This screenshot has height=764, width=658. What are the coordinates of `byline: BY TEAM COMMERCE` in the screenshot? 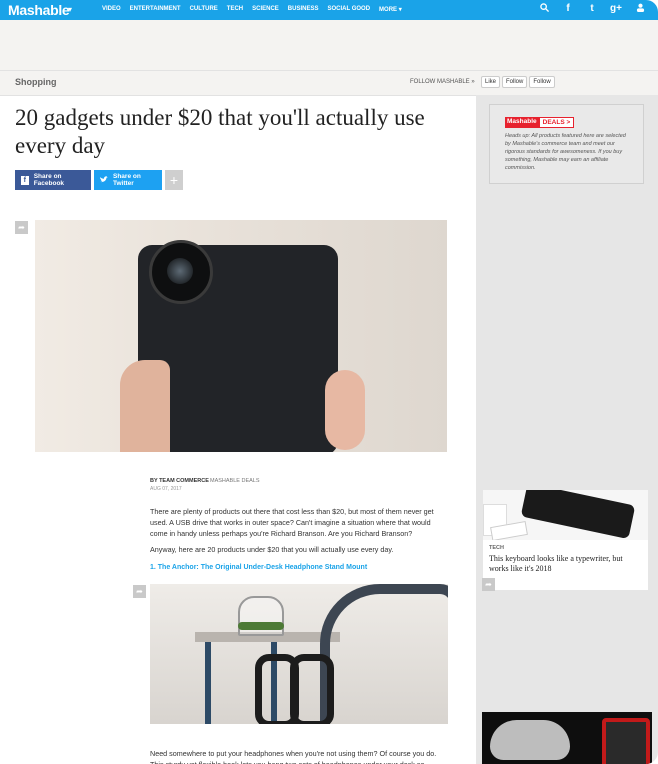 It's located at (179, 481).